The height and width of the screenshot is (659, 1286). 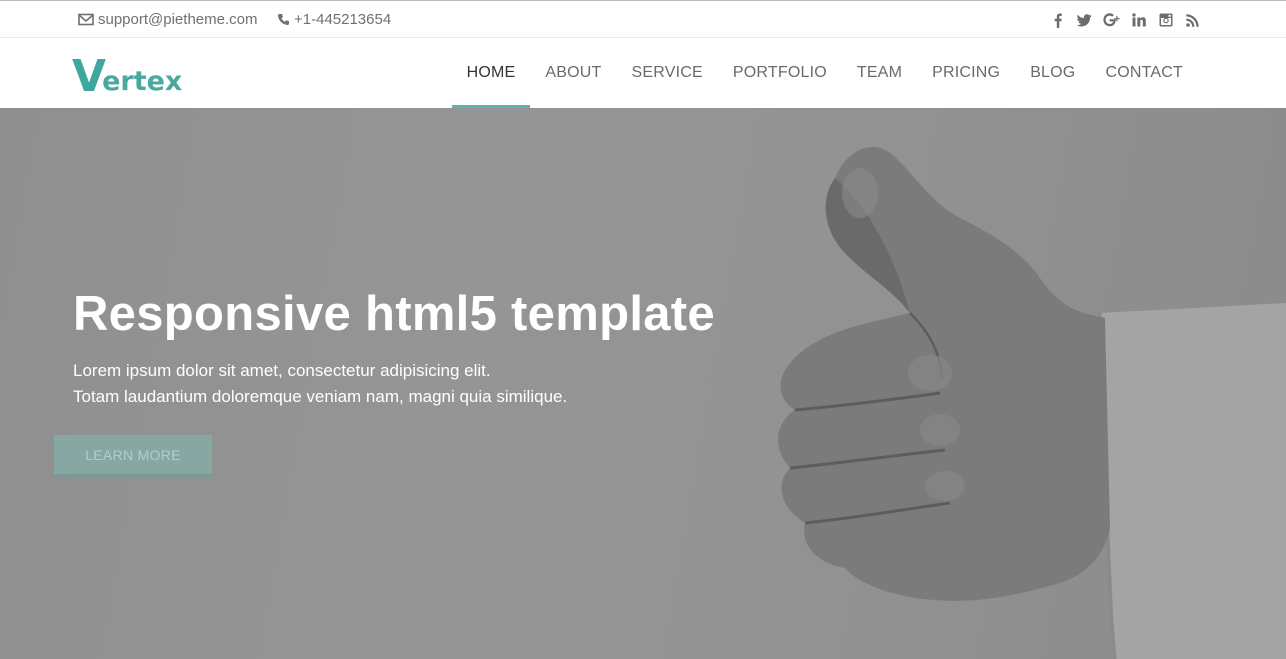 What do you see at coordinates (966, 73) in the screenshot?
I see `nav-item-pricing: PRICING` at bounding box center [966, 73].